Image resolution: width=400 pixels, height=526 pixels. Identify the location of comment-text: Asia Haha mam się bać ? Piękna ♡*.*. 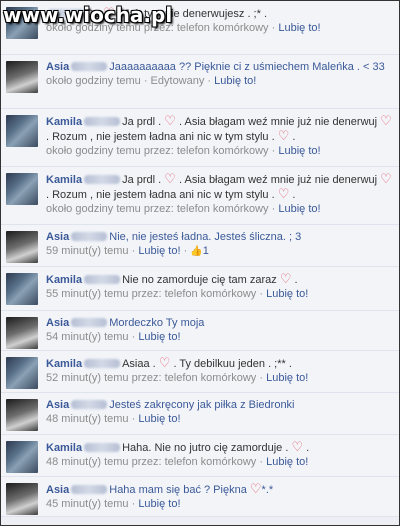
(219, 489).